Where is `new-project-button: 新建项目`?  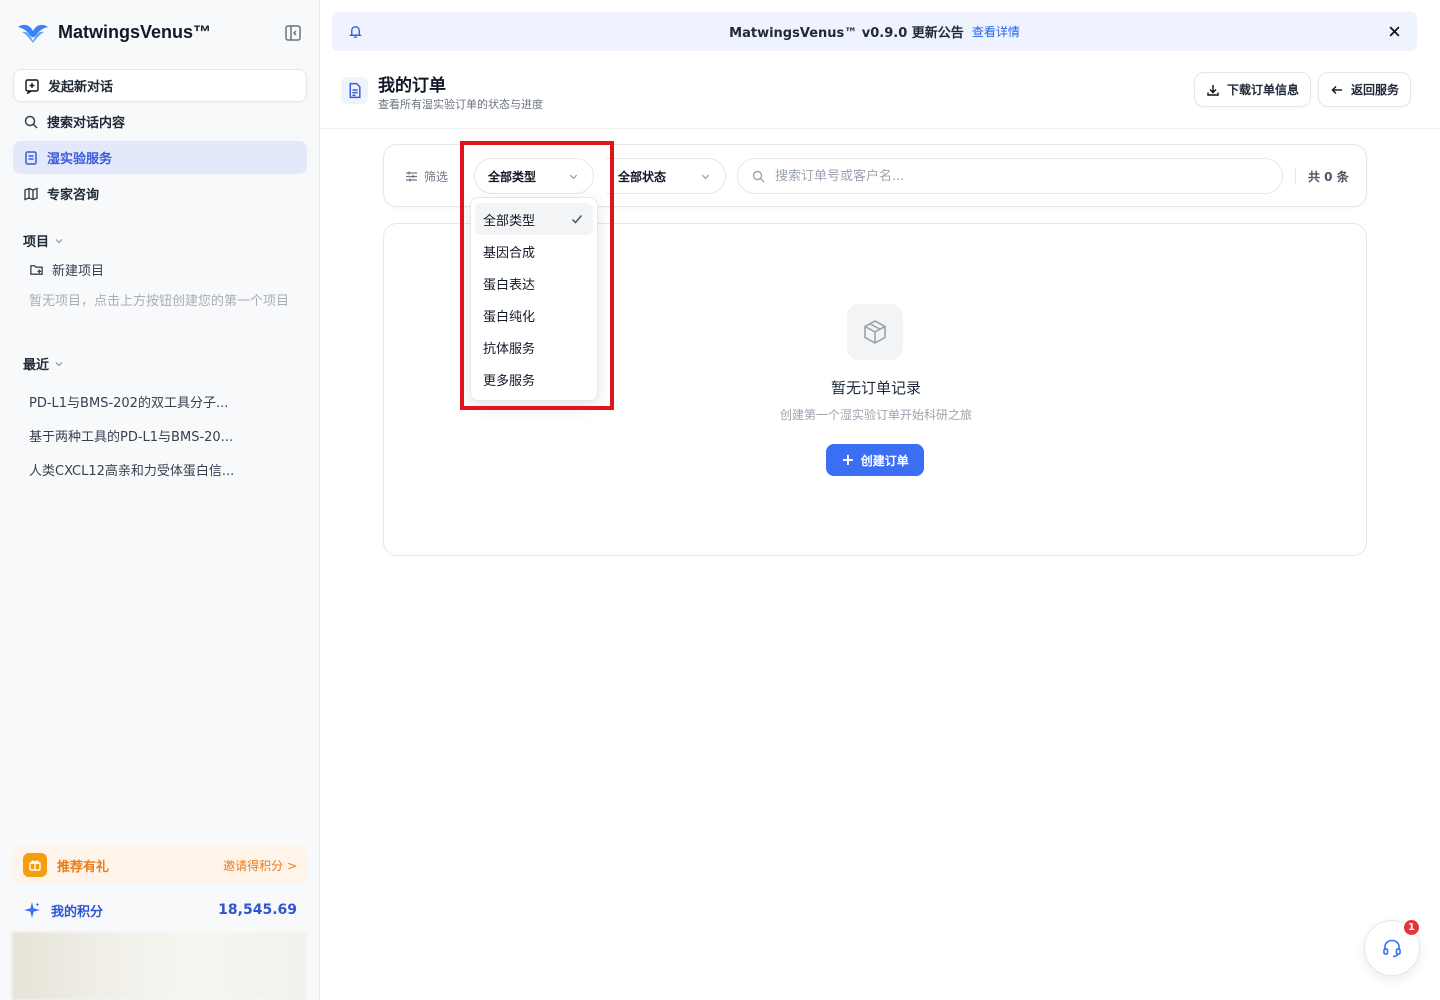
new-project-button: 新建项目 is located at coordinates (66, 269).